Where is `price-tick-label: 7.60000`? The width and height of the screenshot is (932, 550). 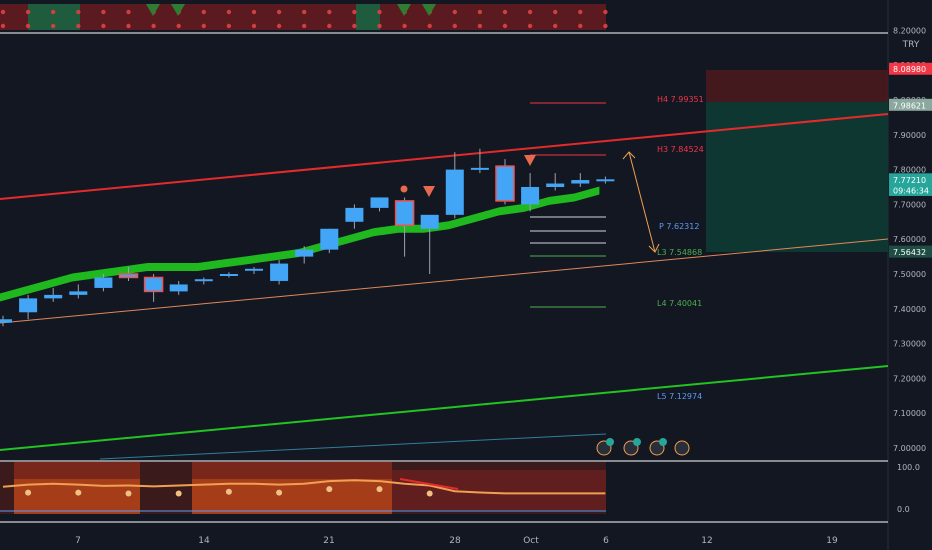 price-tick-label: 7.60000 is located at coordinates (909, 239).